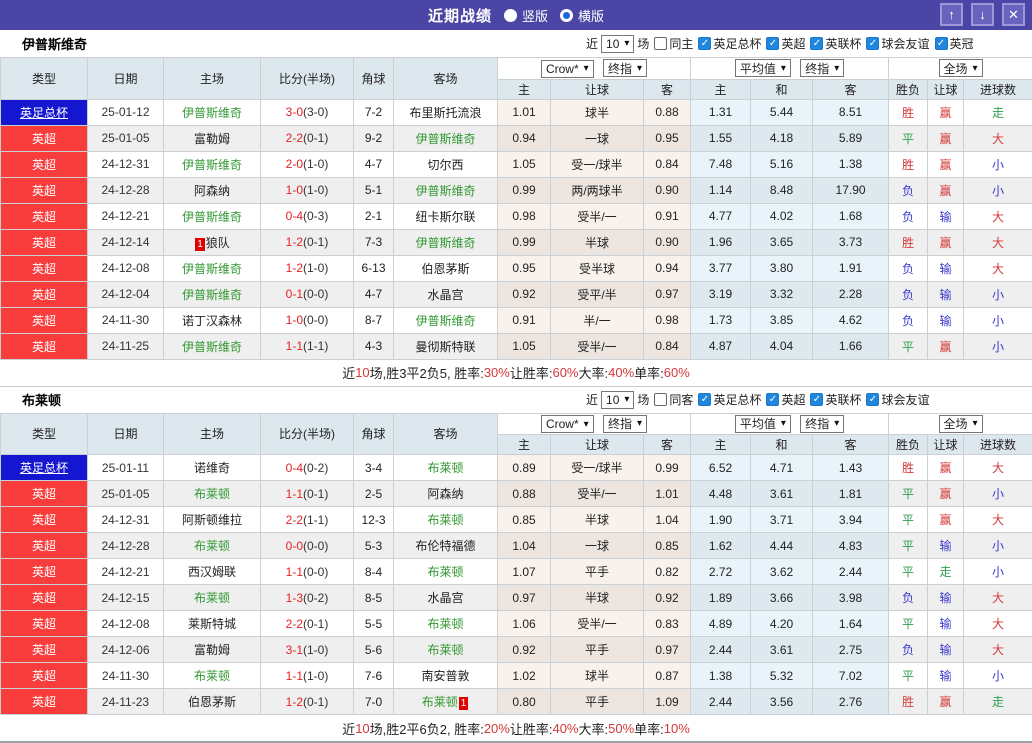 The image size is (1032, 743). I want to click on league-checkbox: ✓英冠, so click(954, 43).